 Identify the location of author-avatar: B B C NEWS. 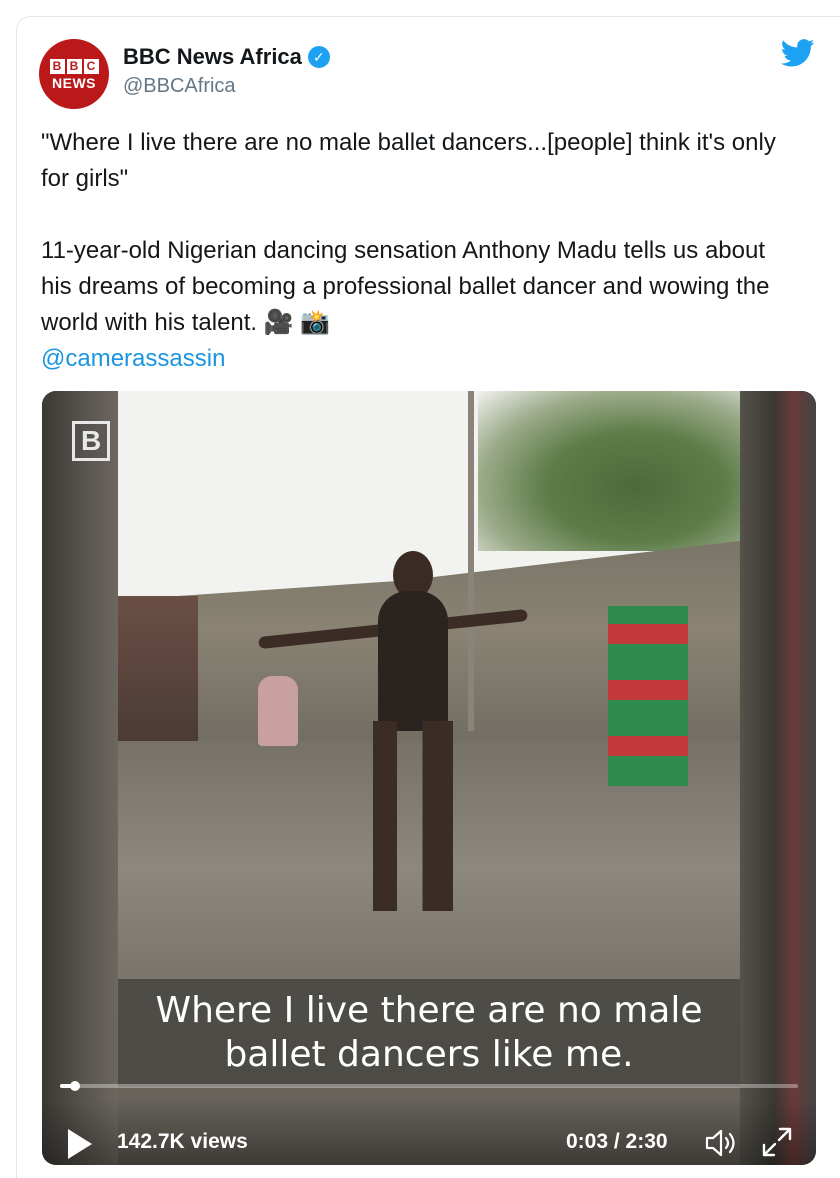
(74, 74).